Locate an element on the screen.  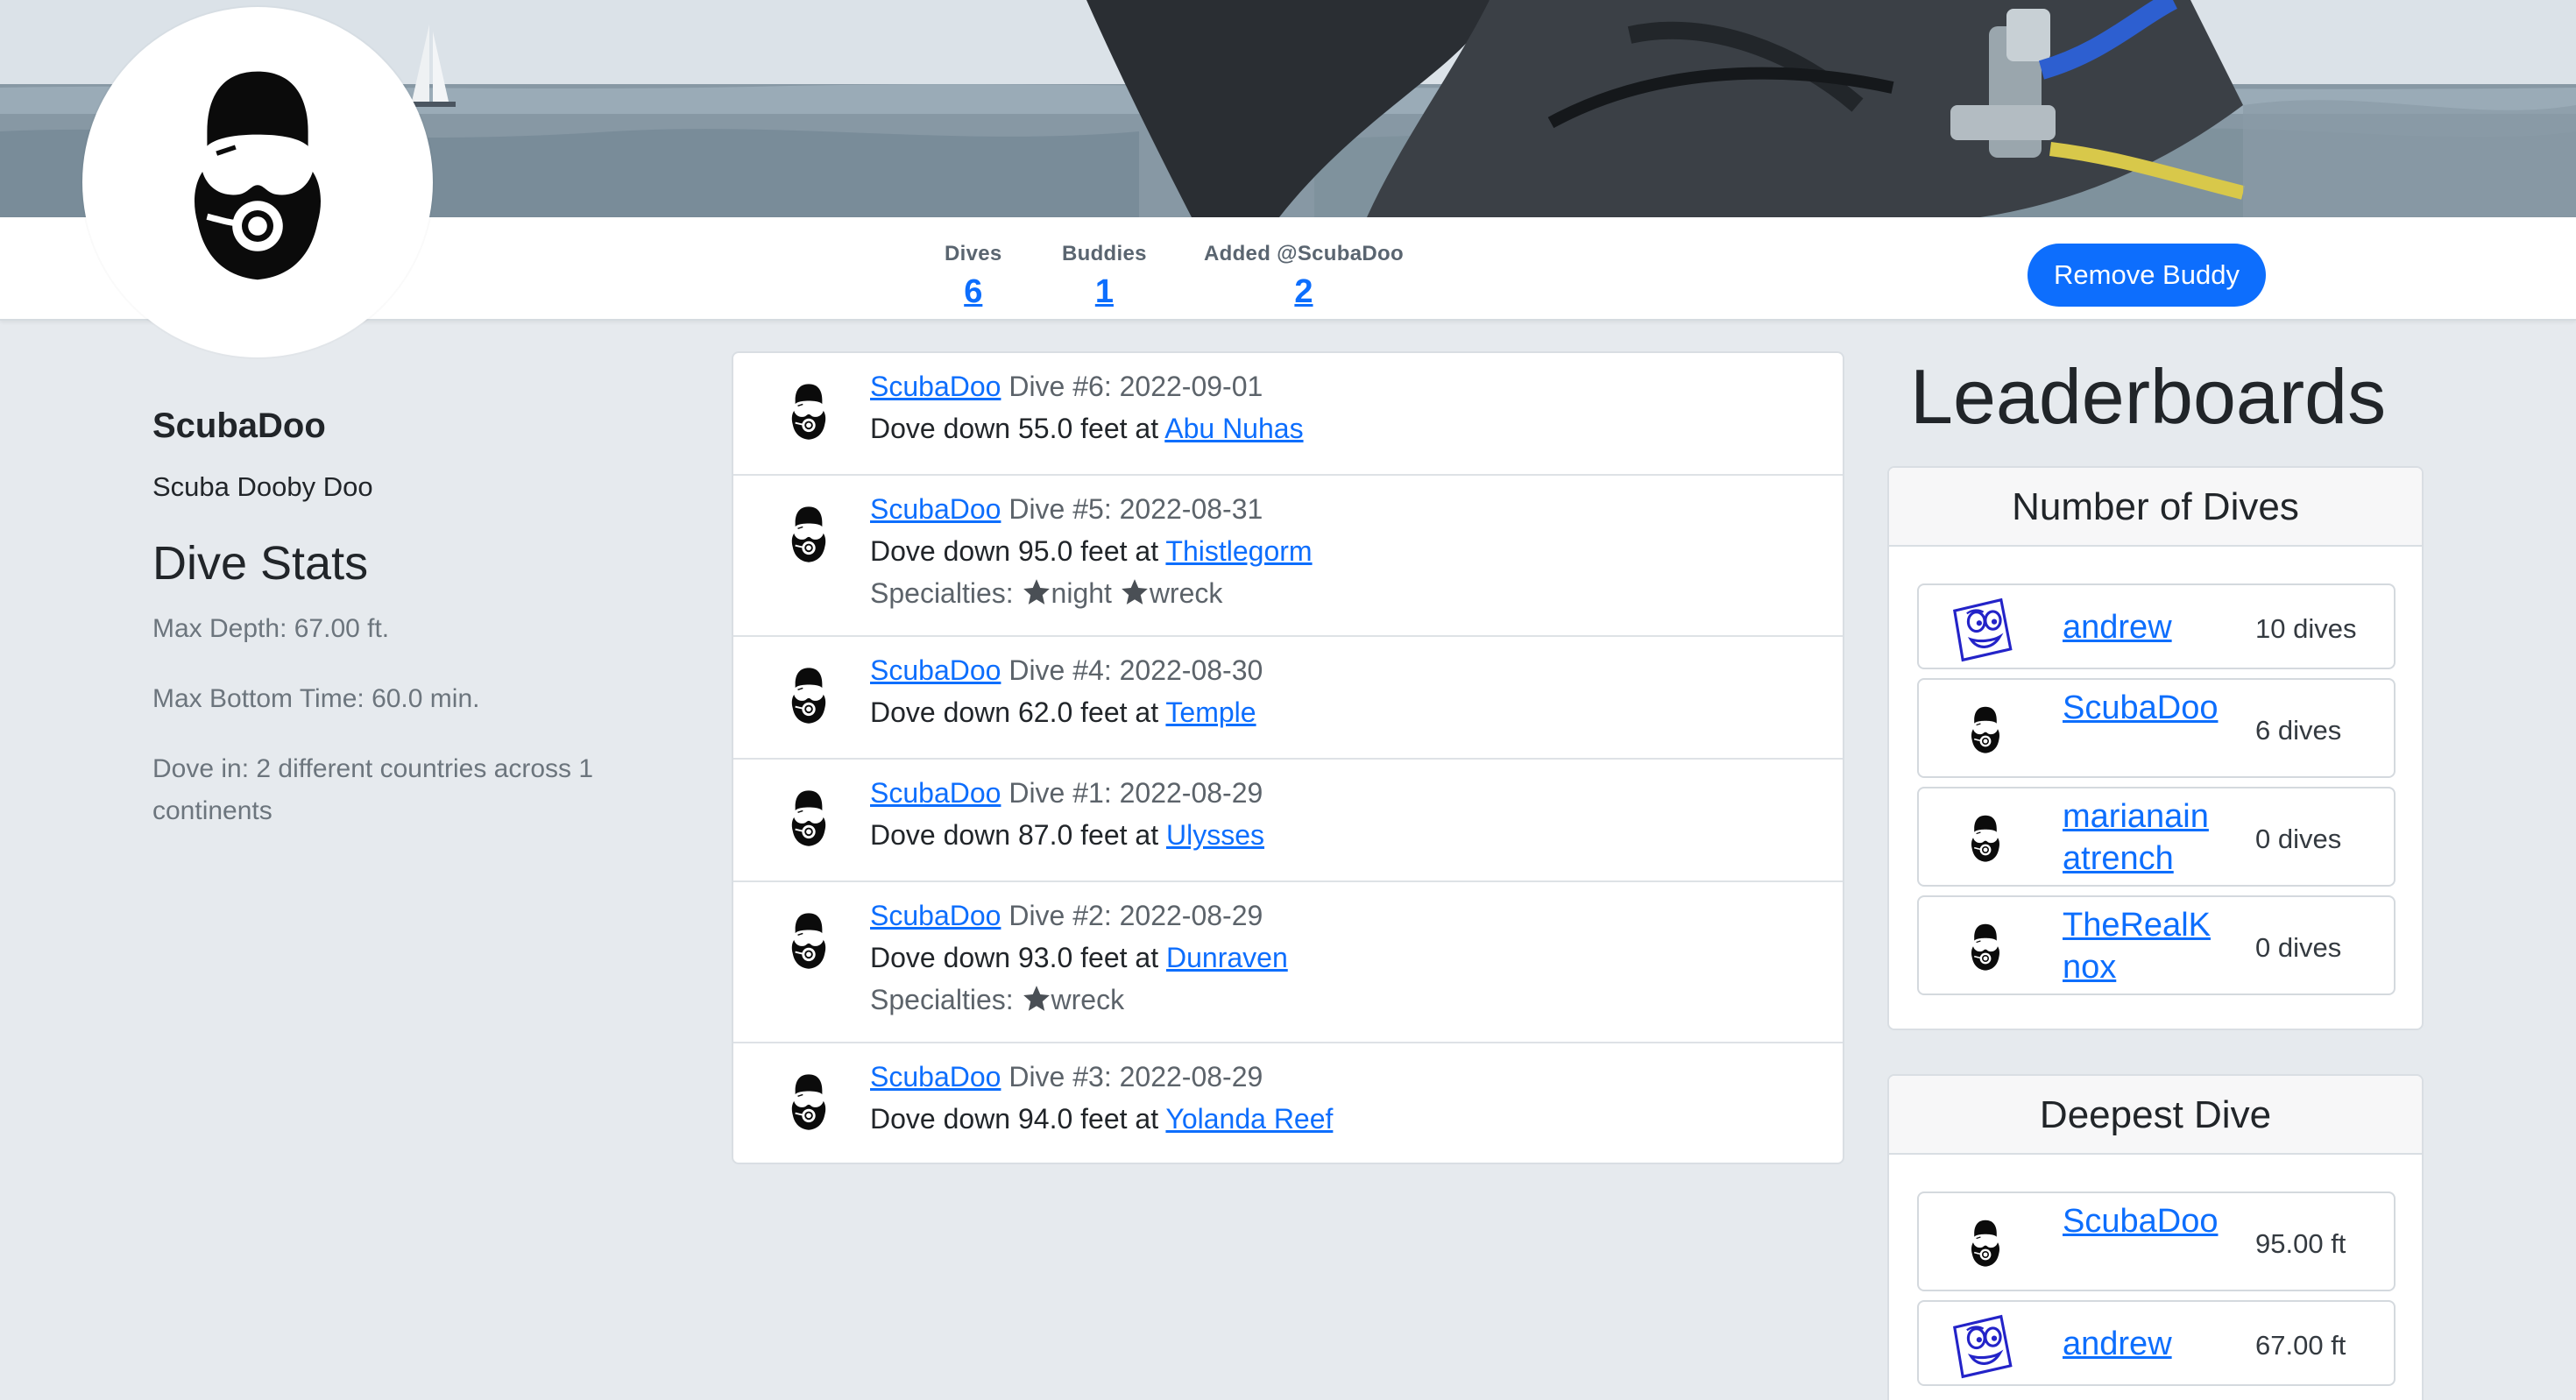
number-of-dives-heading: Number of Dives is located at coordinates (2155, 507).